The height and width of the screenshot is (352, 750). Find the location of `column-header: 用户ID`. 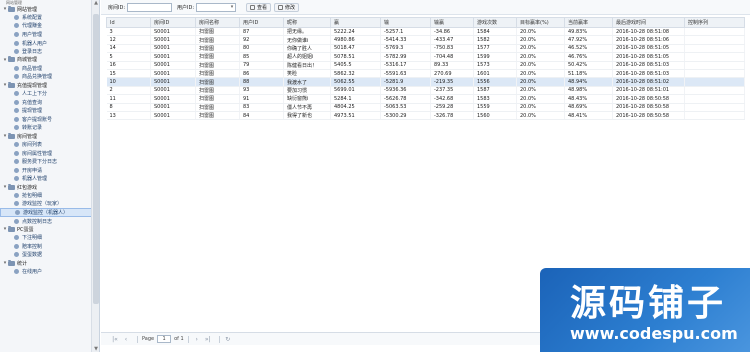

column-header: 用户ID is located at coordinates (261, 22).